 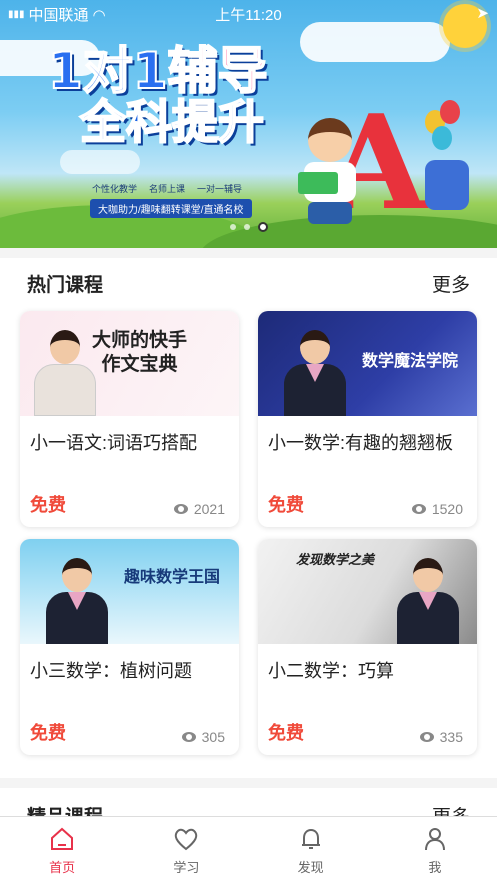 What do you see at coordinates (115, 189) in the screenshot?
I see `banner-tag: 个性化教学` at bounding box center [115, 189].